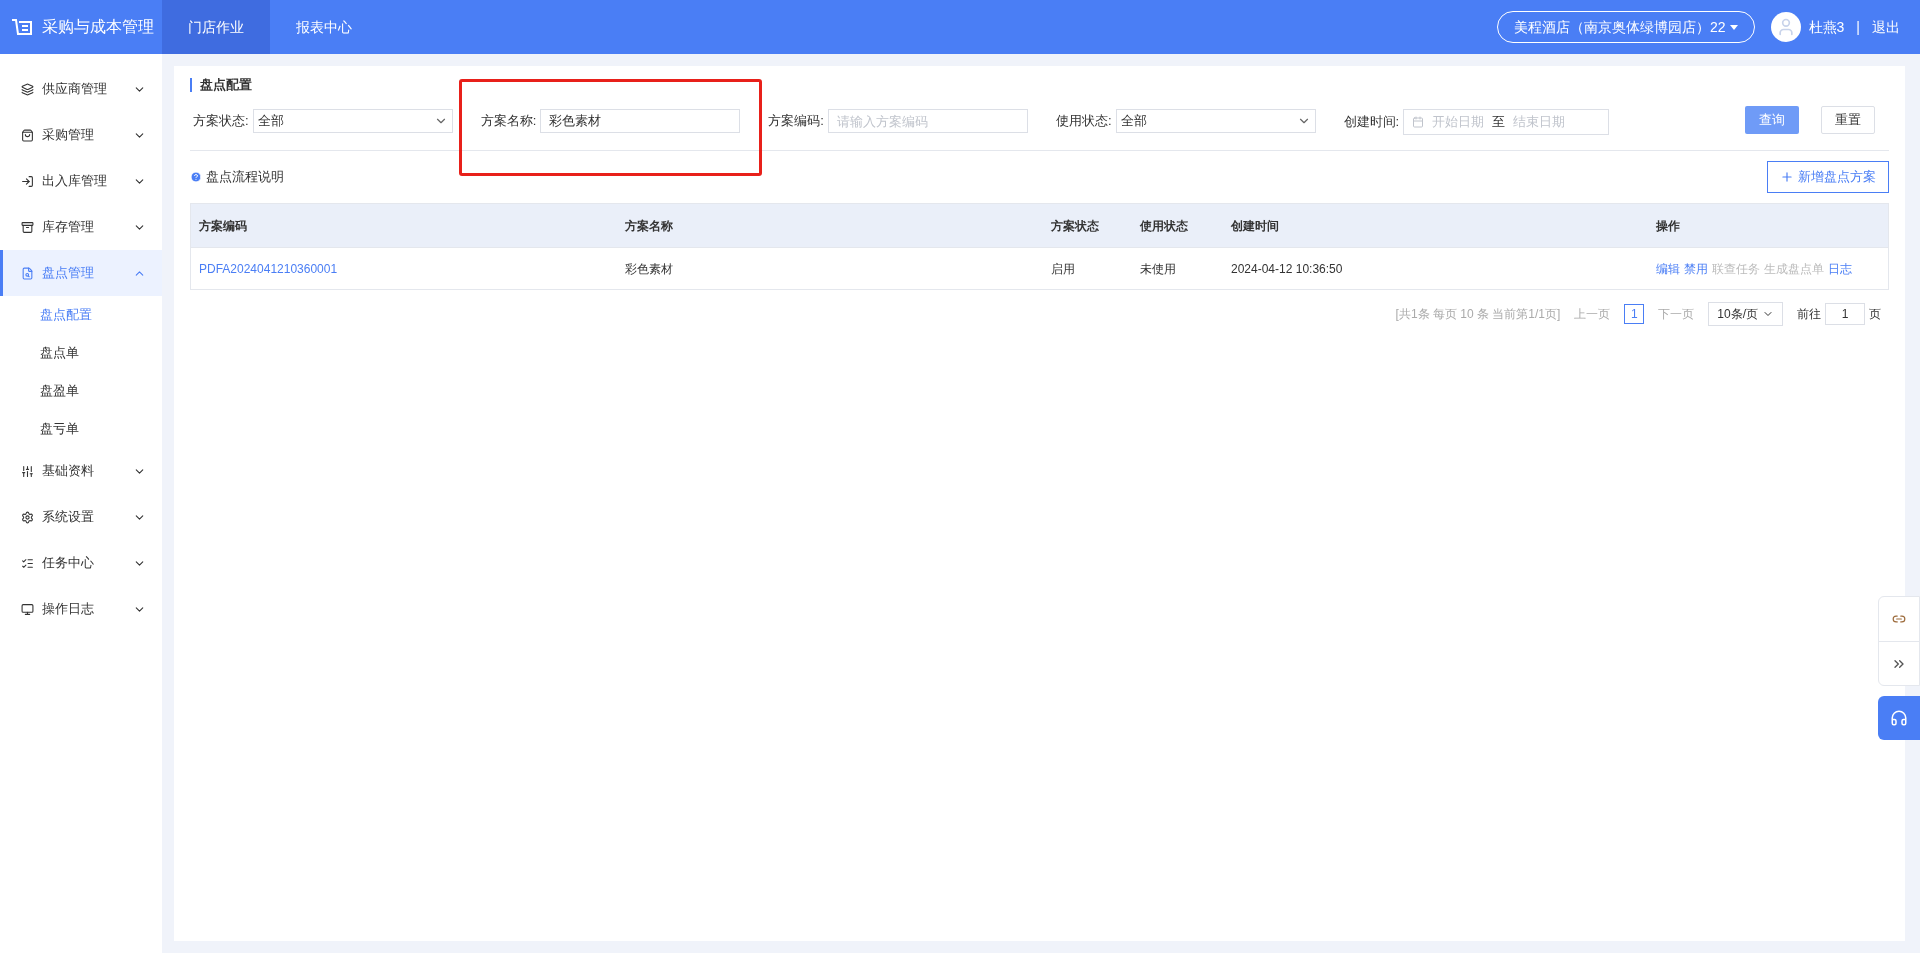 The height and width of the screenshot is (953, 1920). What do you see at coordinates (81, 391) in the screenshot?
I see `submenu-item: 盘盈单` at bounding box center [81, 391].